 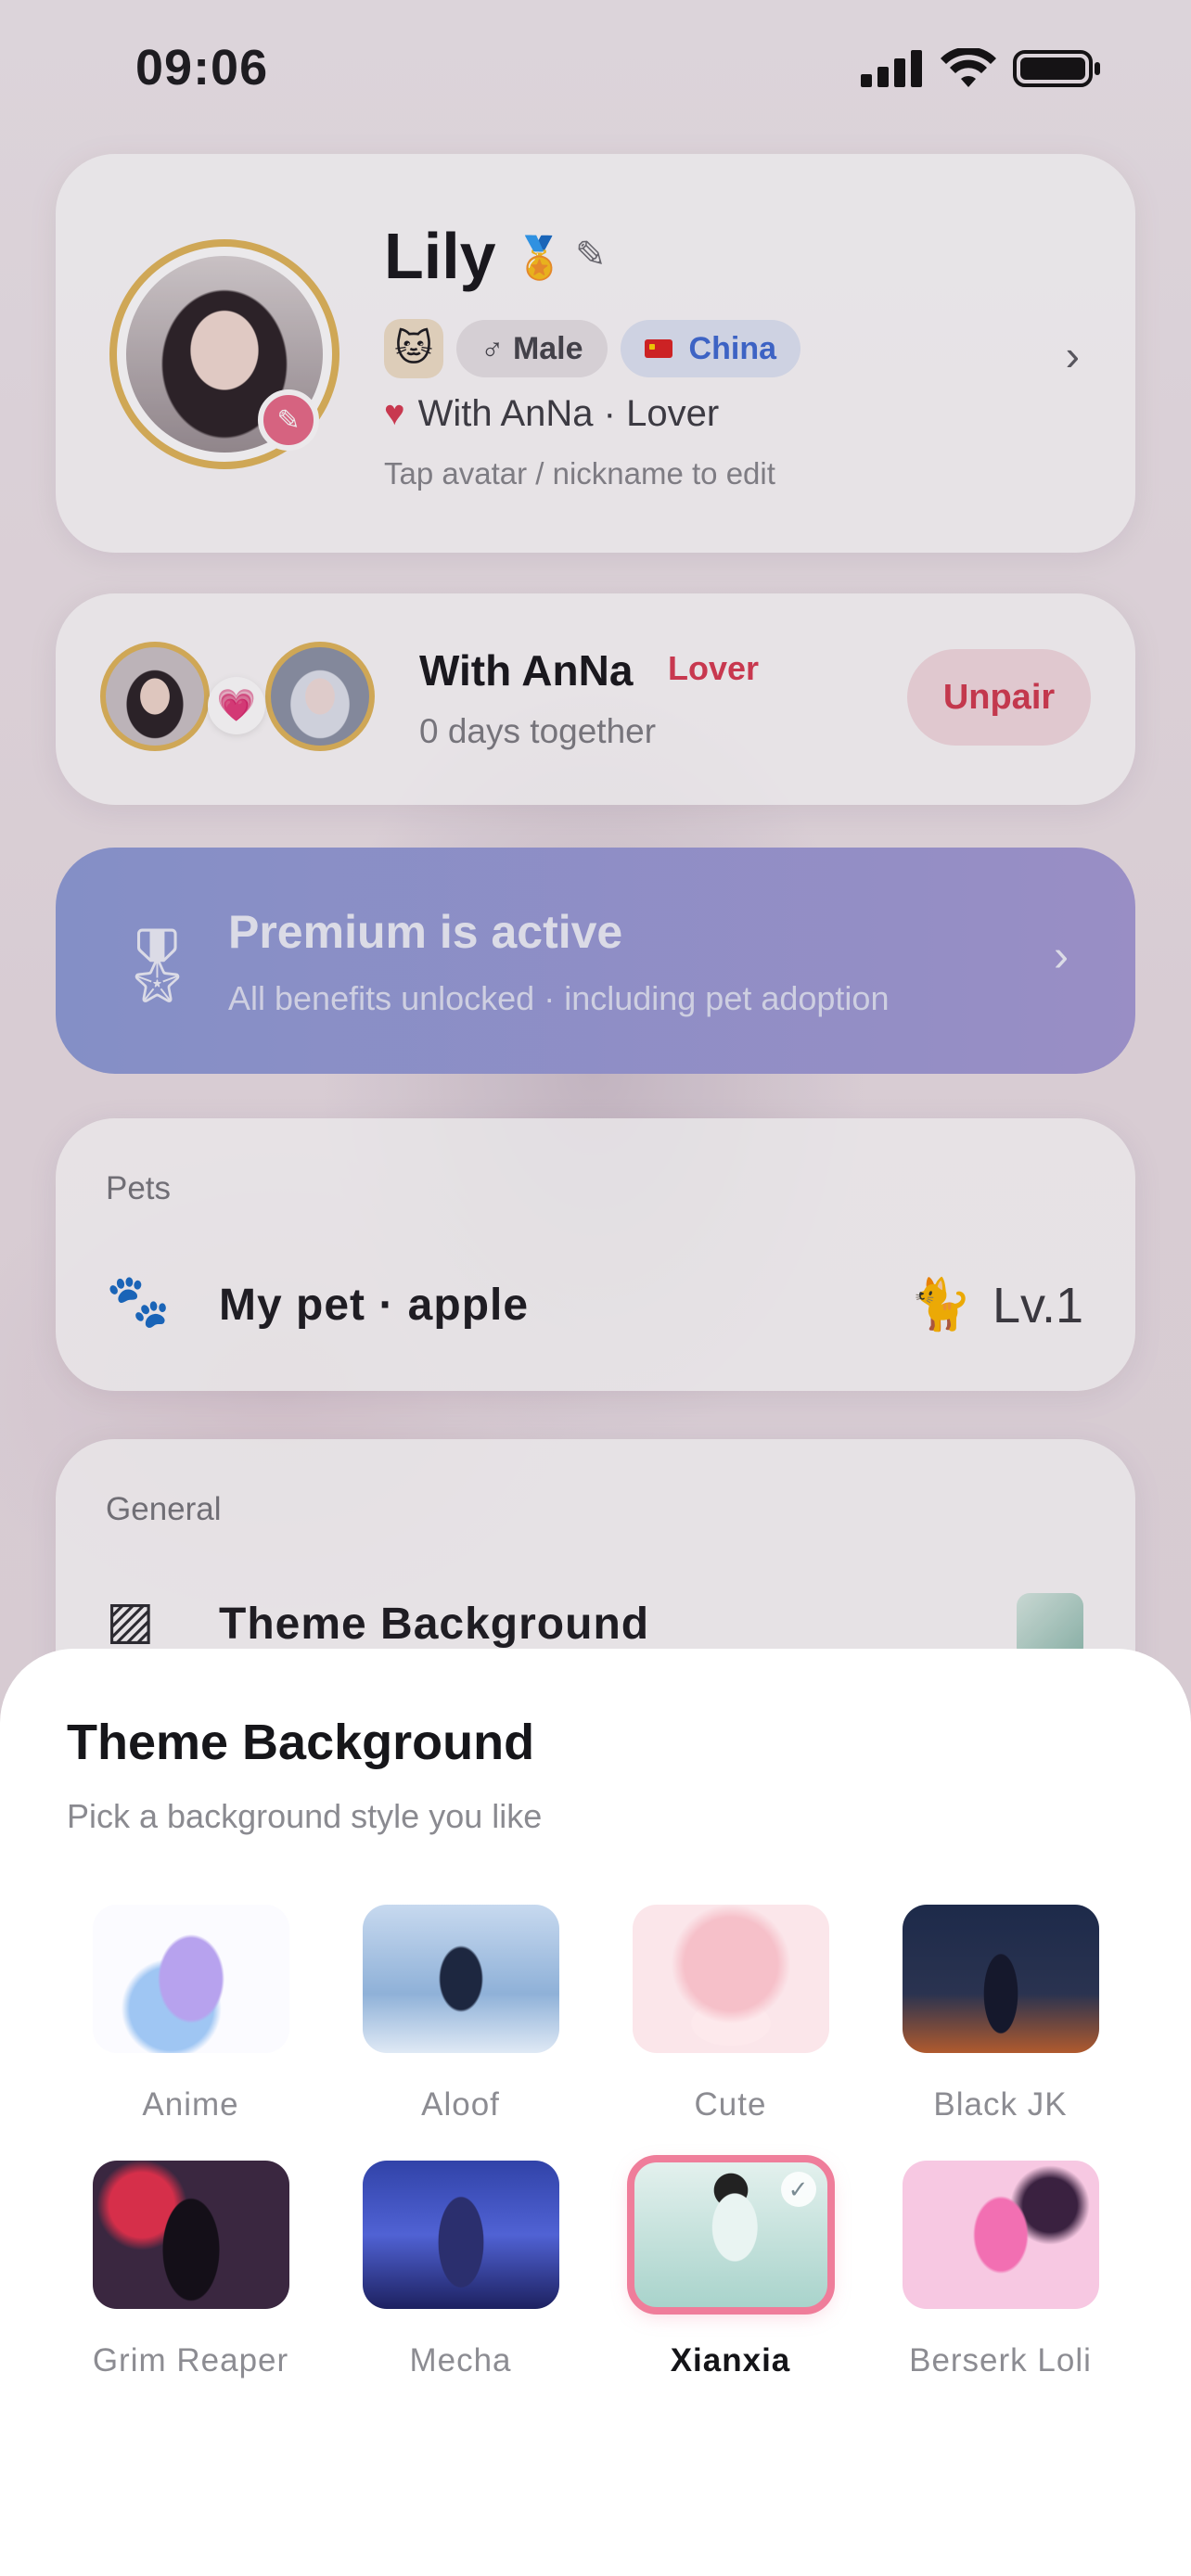 I want to click on check-icon: ✓, so click(x=798, y=2190).